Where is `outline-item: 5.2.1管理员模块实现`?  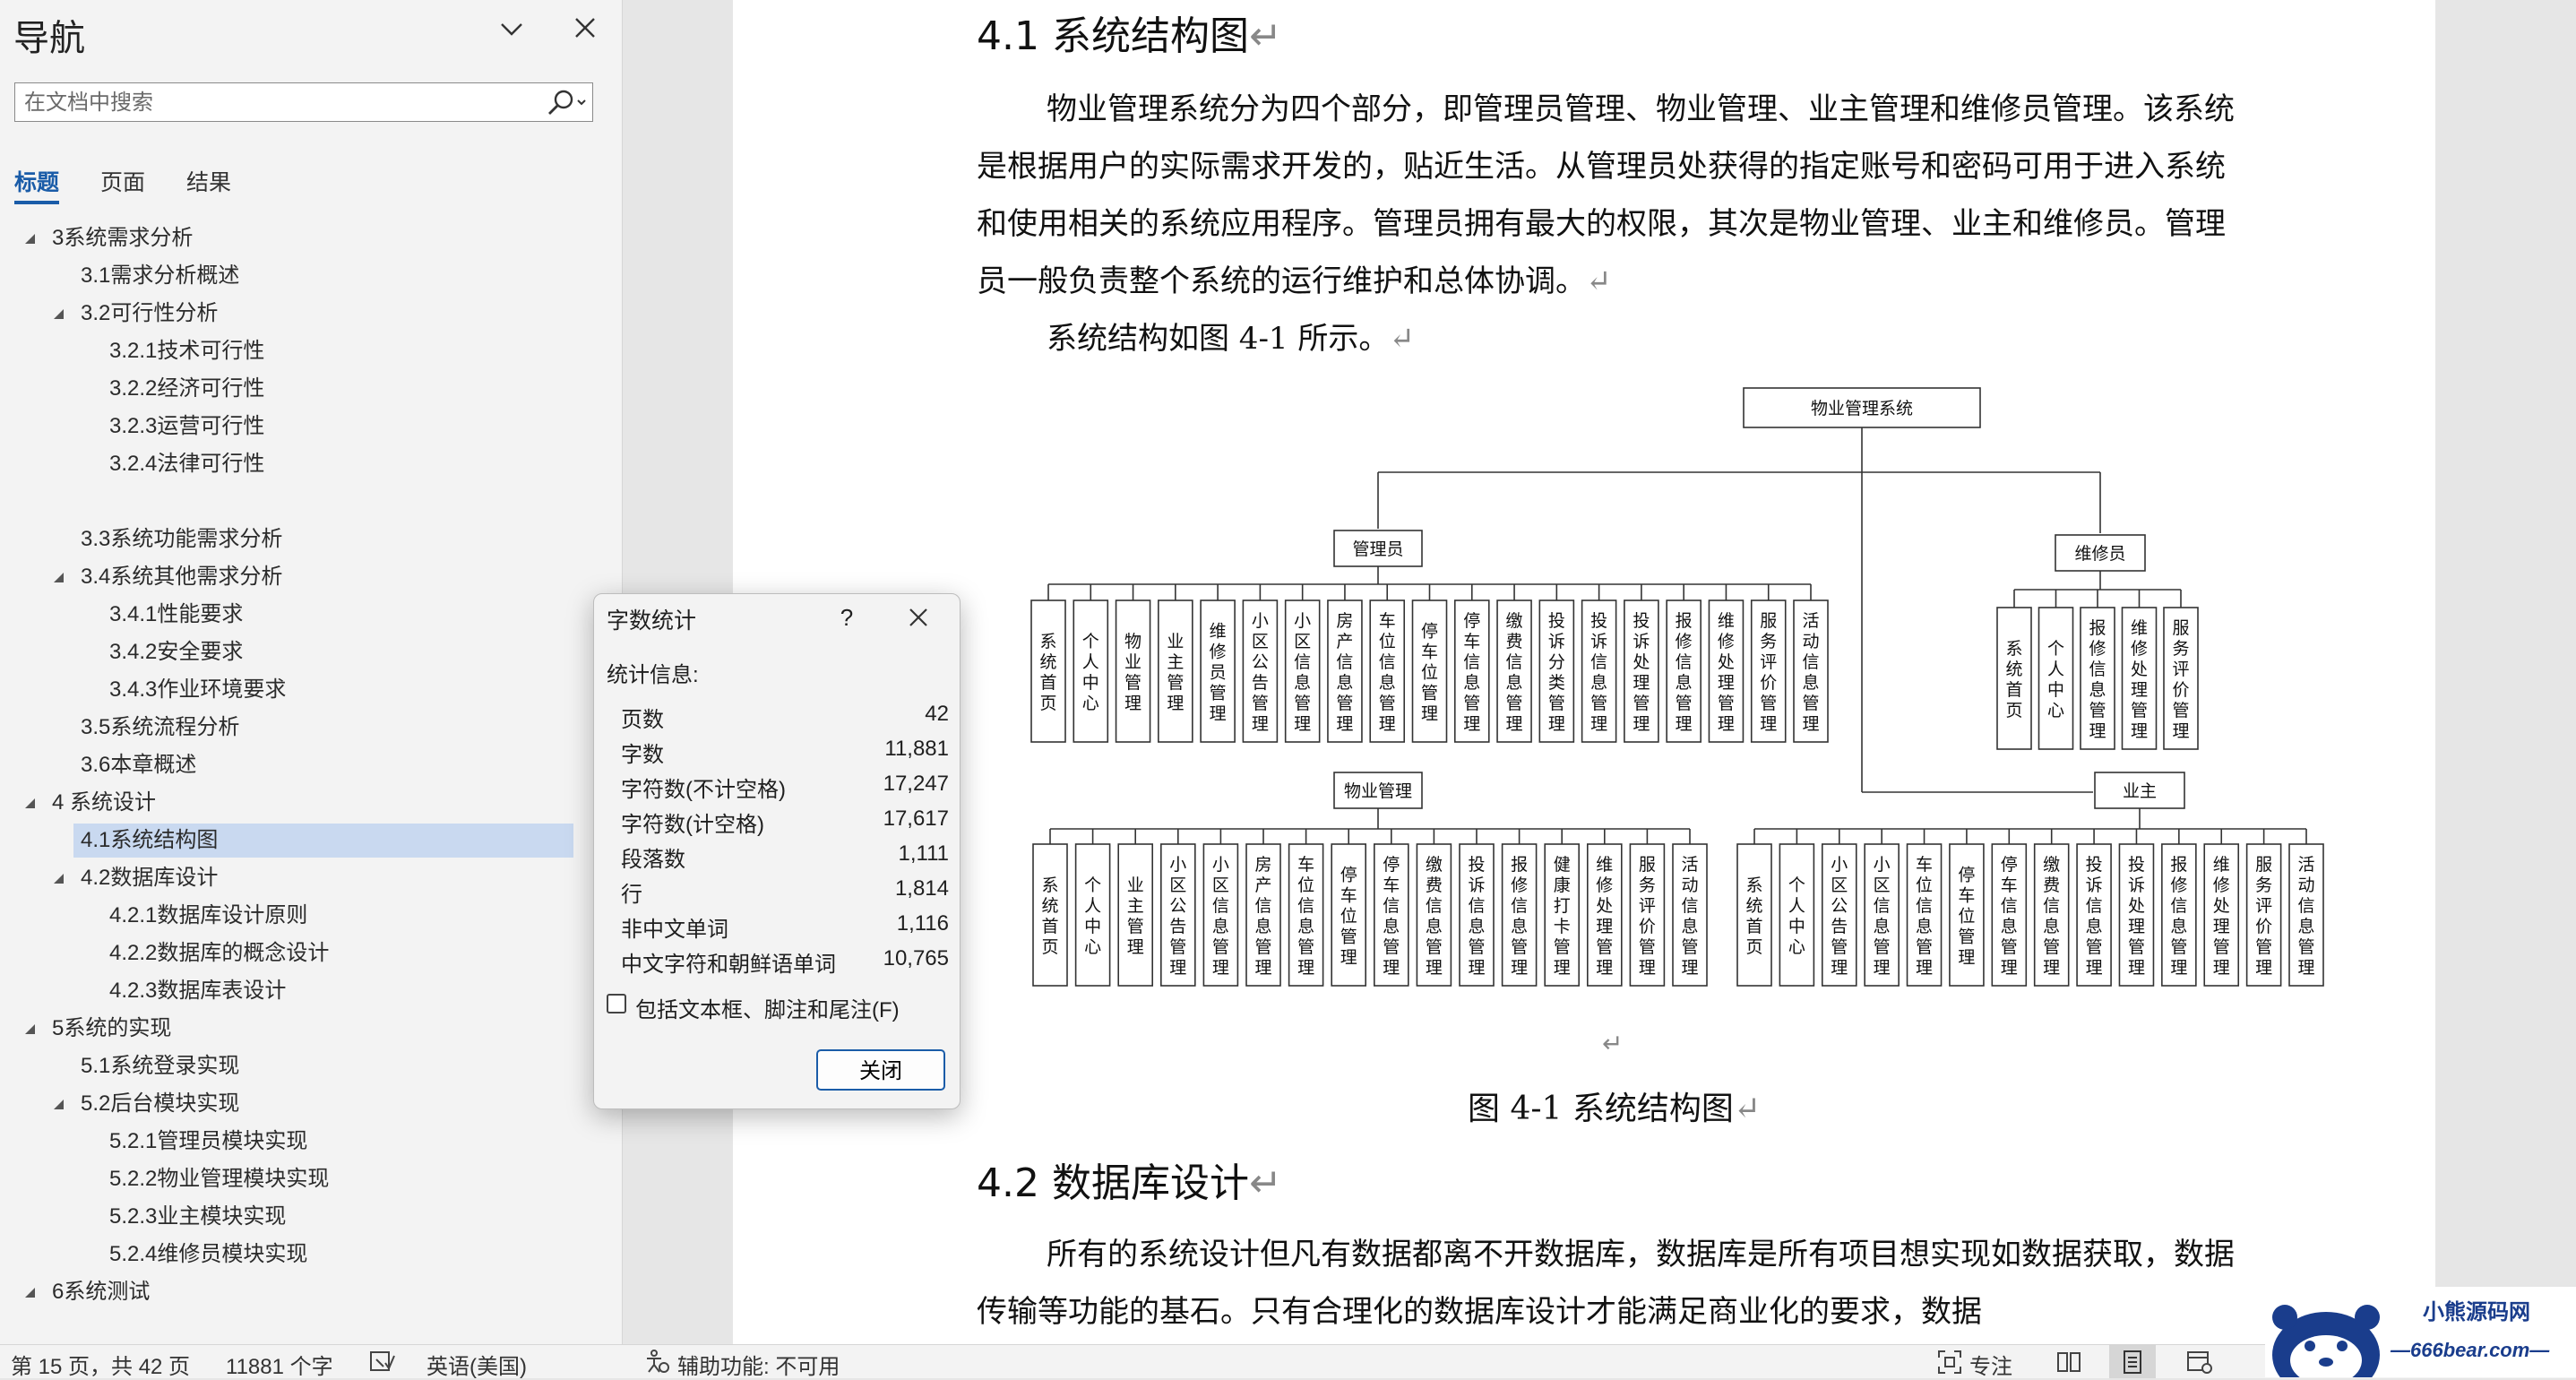
outline-item: 5.2.1管理员模块实现 is located at coordinates (208, 1142).